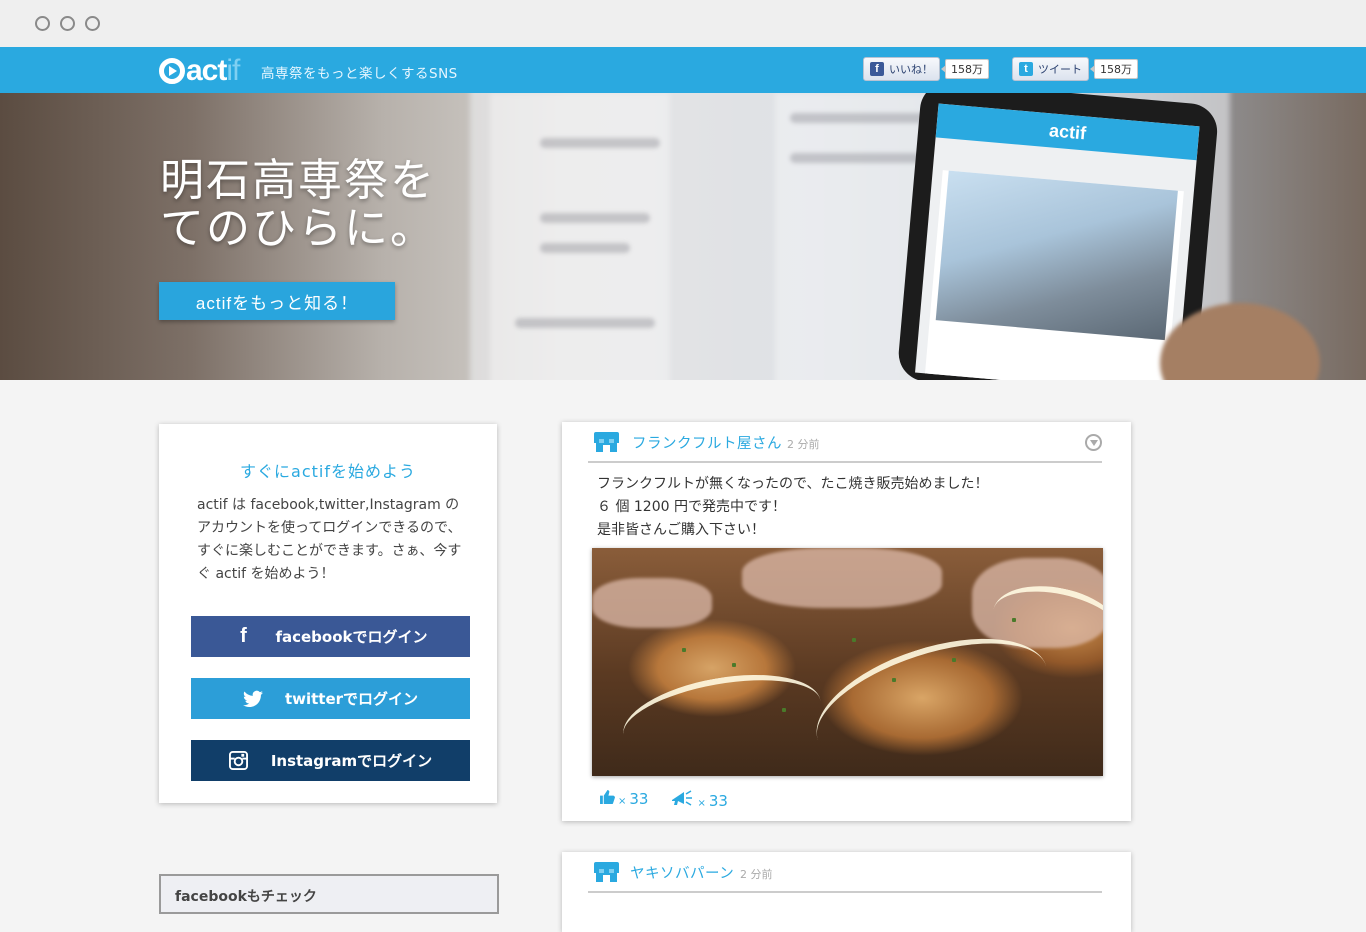  I want to click on like-label: いいね！, so click(911, 69).